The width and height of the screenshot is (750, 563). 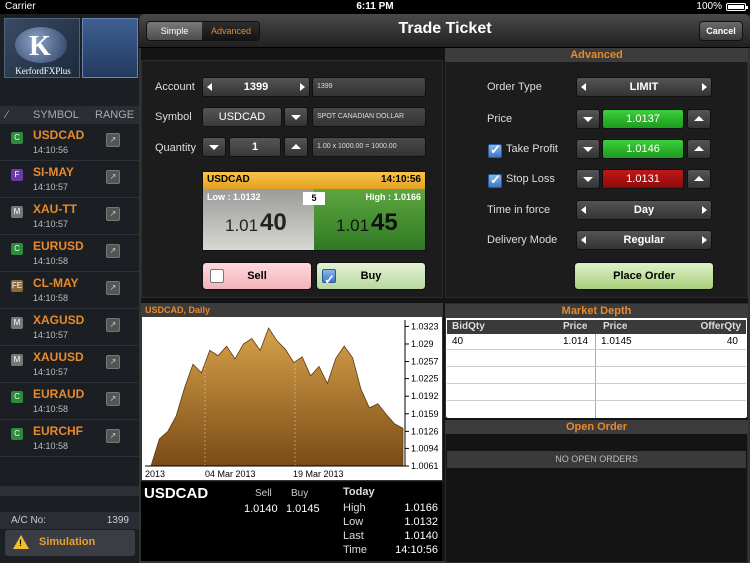 I want to click on simulation-indicator: ! Simulation, so click(x=70, y=543).